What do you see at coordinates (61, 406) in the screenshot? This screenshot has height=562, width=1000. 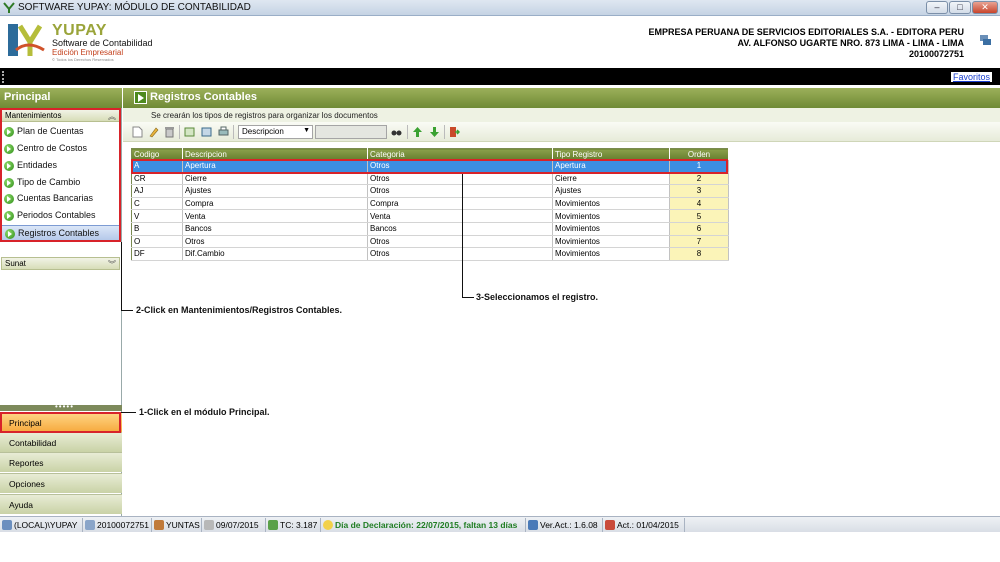 I see `sidebar-splitter: •••••` at bounding box center [61, 406].